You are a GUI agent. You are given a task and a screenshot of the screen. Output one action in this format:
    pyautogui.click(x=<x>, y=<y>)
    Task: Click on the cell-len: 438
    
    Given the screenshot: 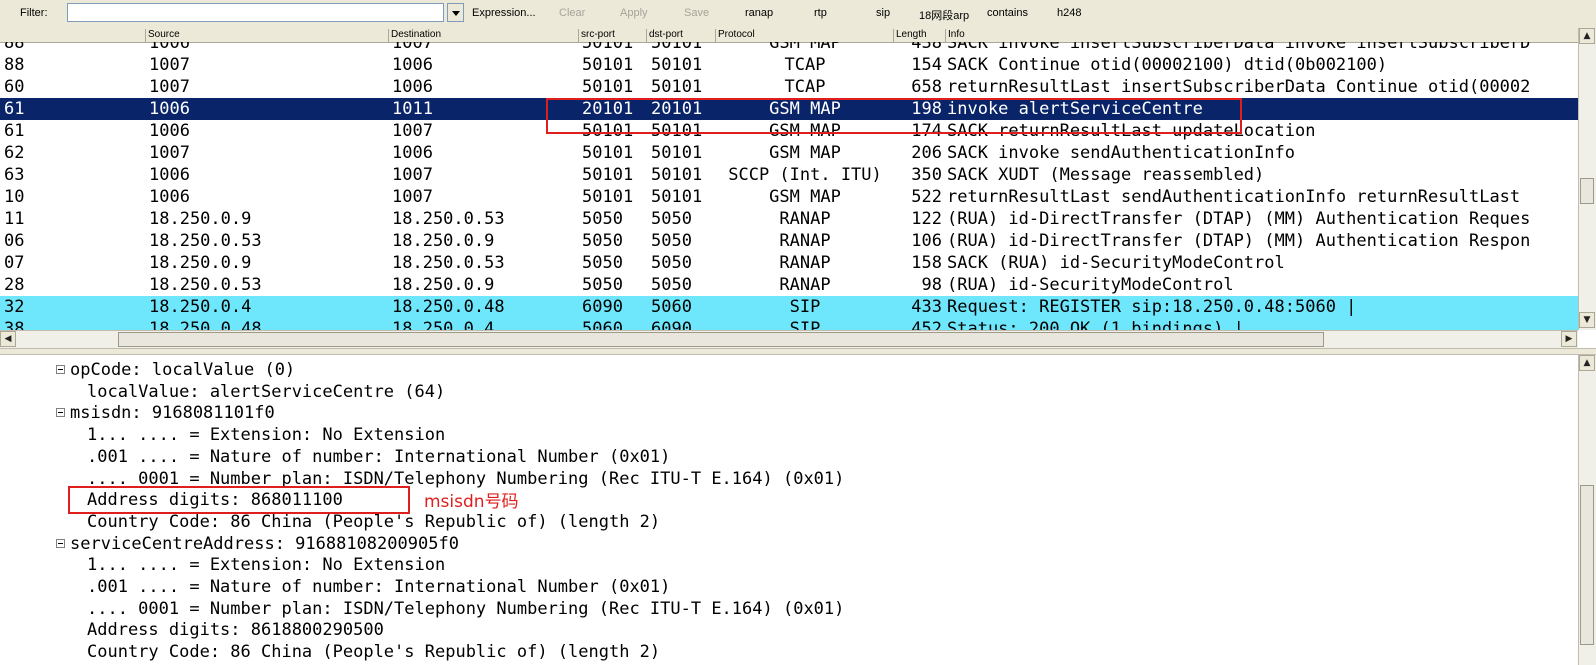 What is the action you would take?
    pyautogui.click(x=926, y=47)
    